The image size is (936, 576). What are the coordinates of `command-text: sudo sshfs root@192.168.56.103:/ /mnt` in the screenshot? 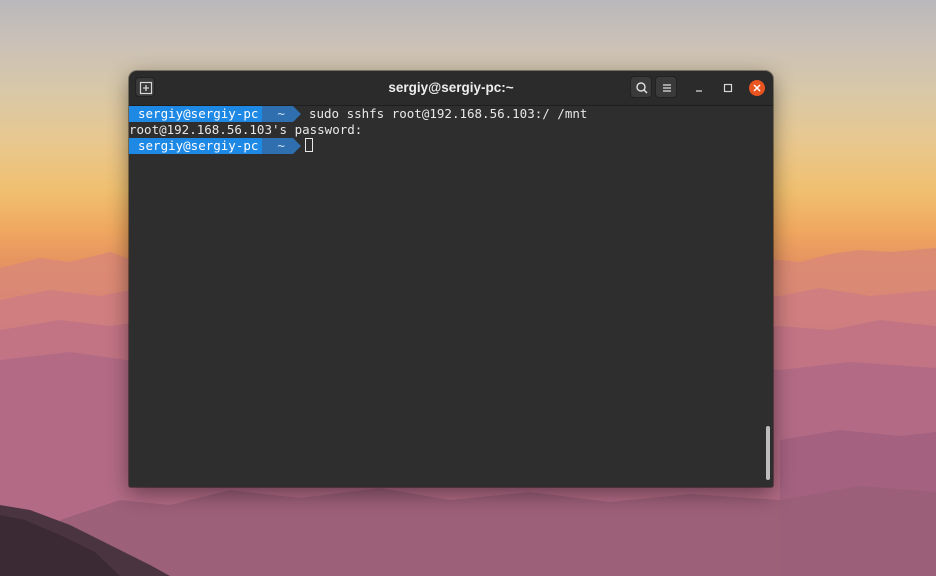 It's located at (448, 113).